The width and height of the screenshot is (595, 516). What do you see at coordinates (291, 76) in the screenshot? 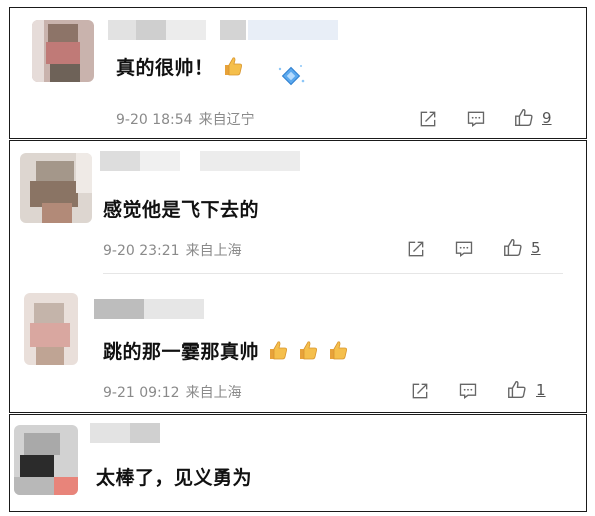
I see `diamond-badge-icon` at bounding box center [291, 76].